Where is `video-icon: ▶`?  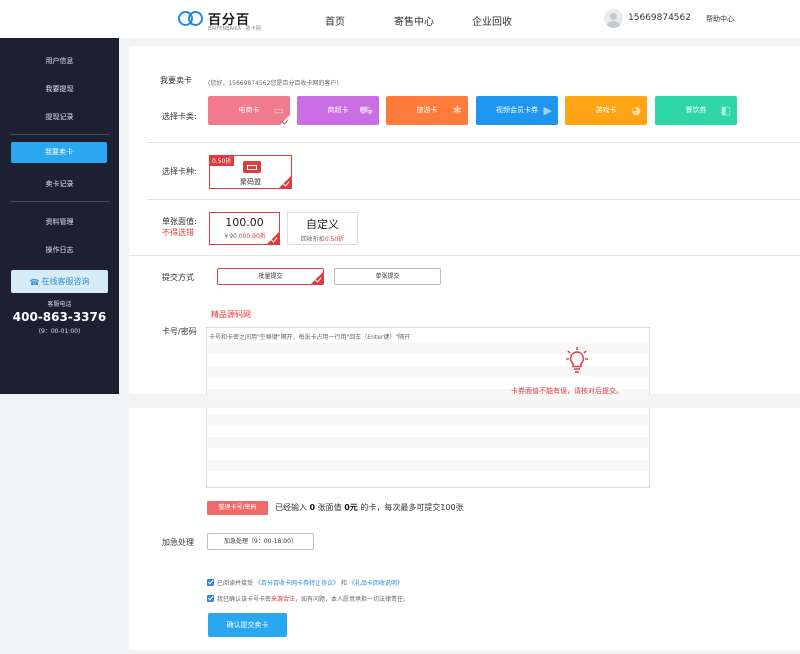 video-icon: ▶ is located at coordinates (547, 110).